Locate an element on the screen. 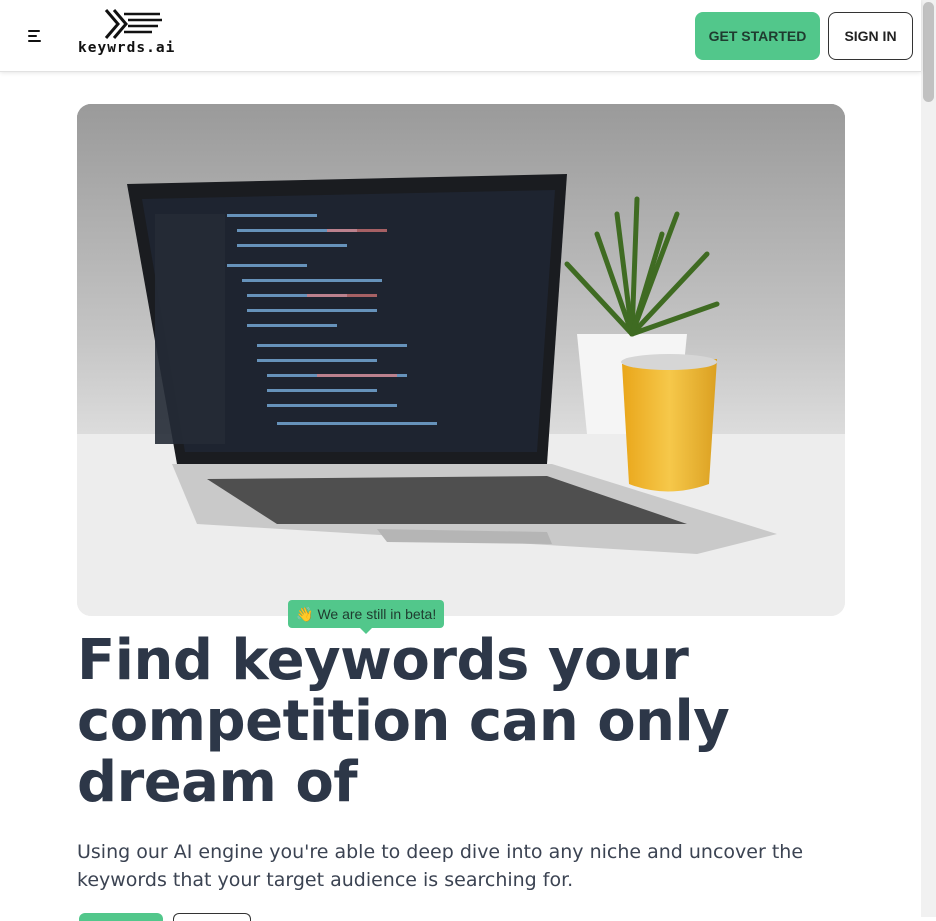  sign-in-button: SIGN IN is located at coordinates (870, 36).